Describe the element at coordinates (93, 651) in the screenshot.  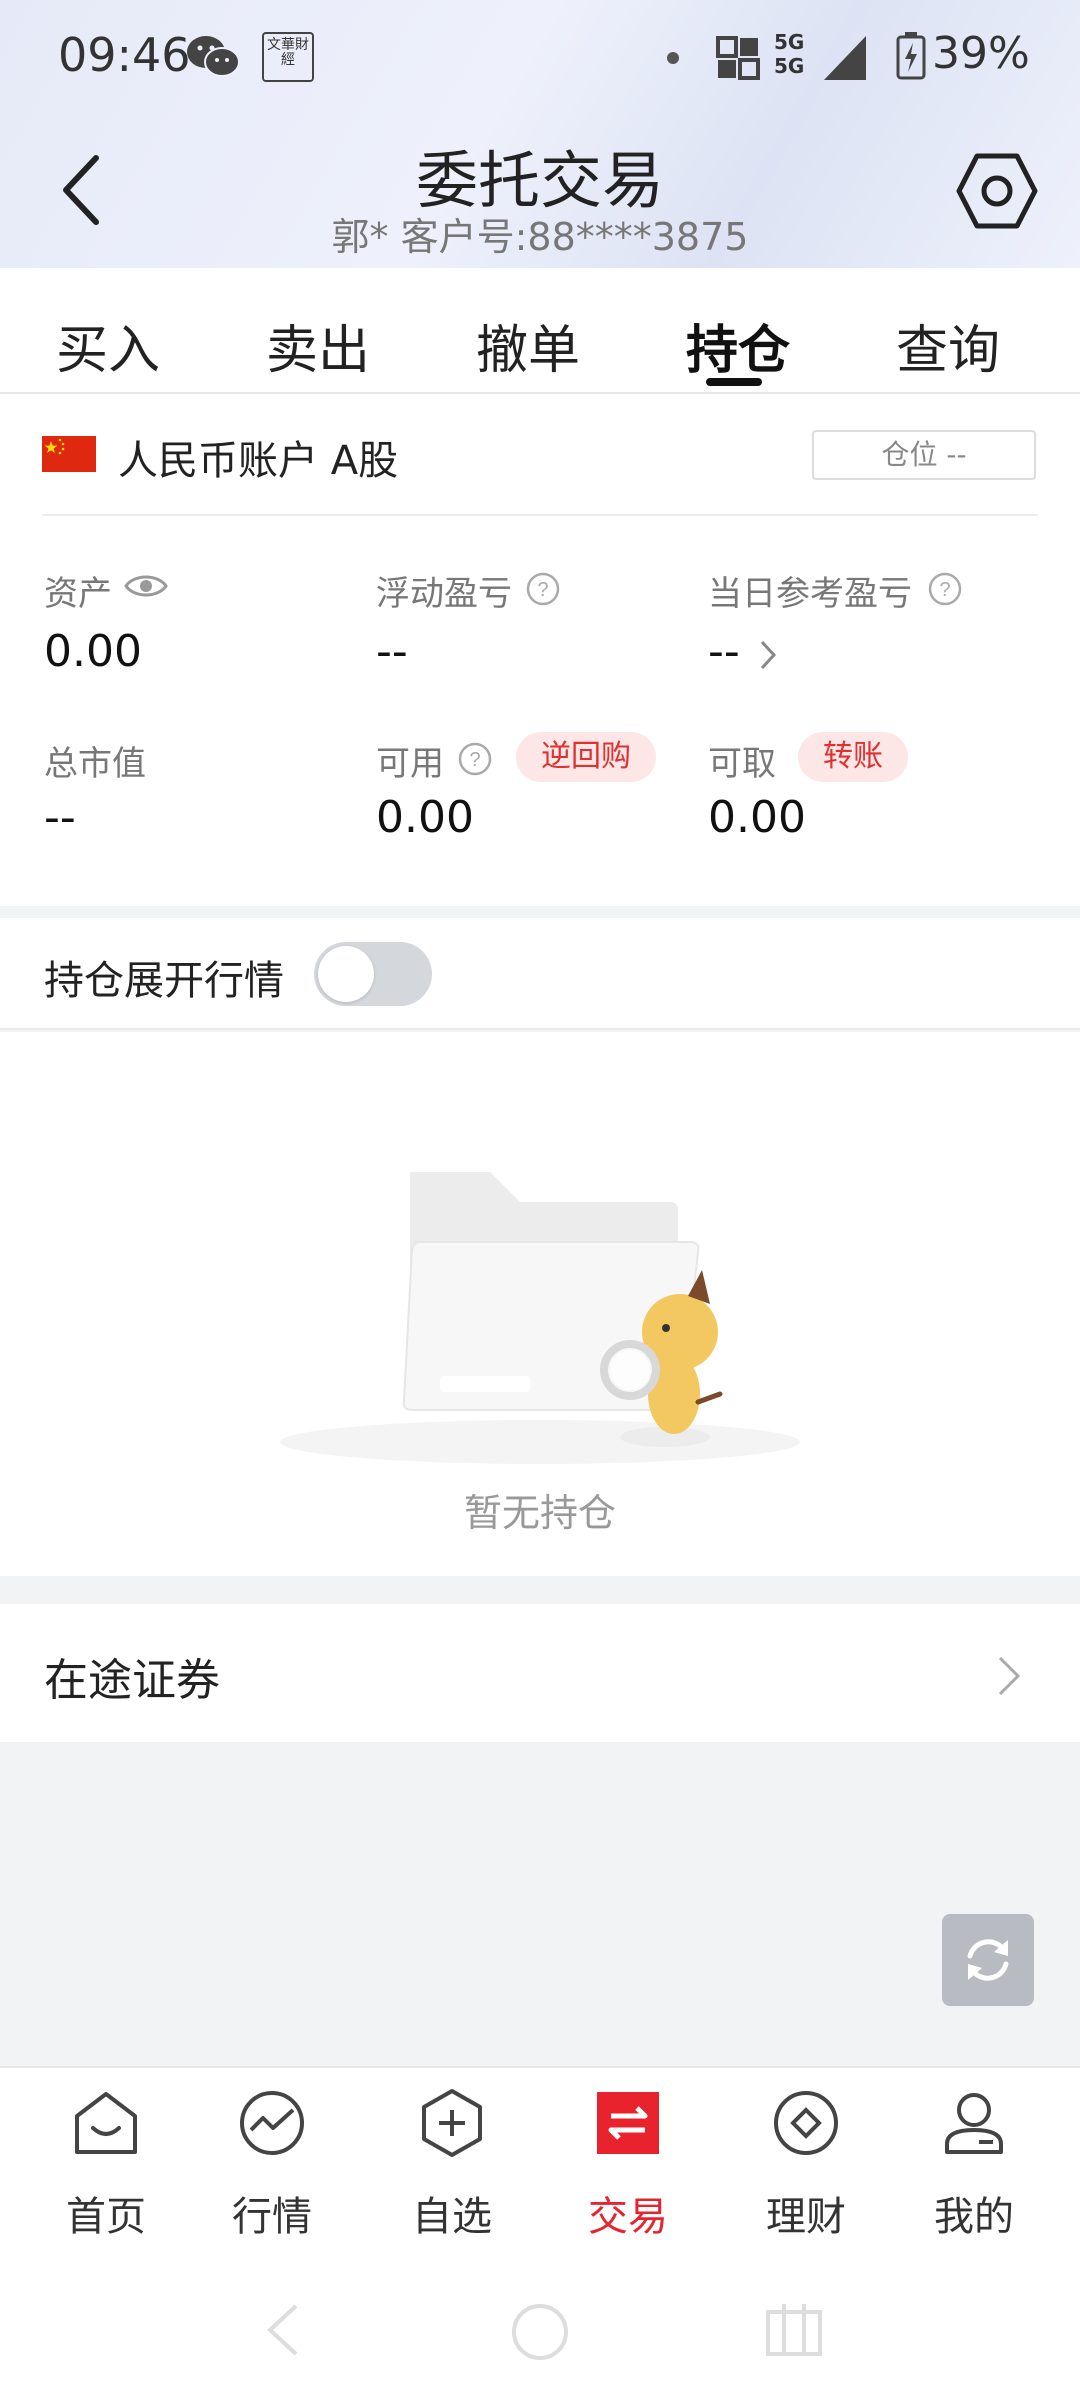
I see `assets-value: 0.00` at that location.